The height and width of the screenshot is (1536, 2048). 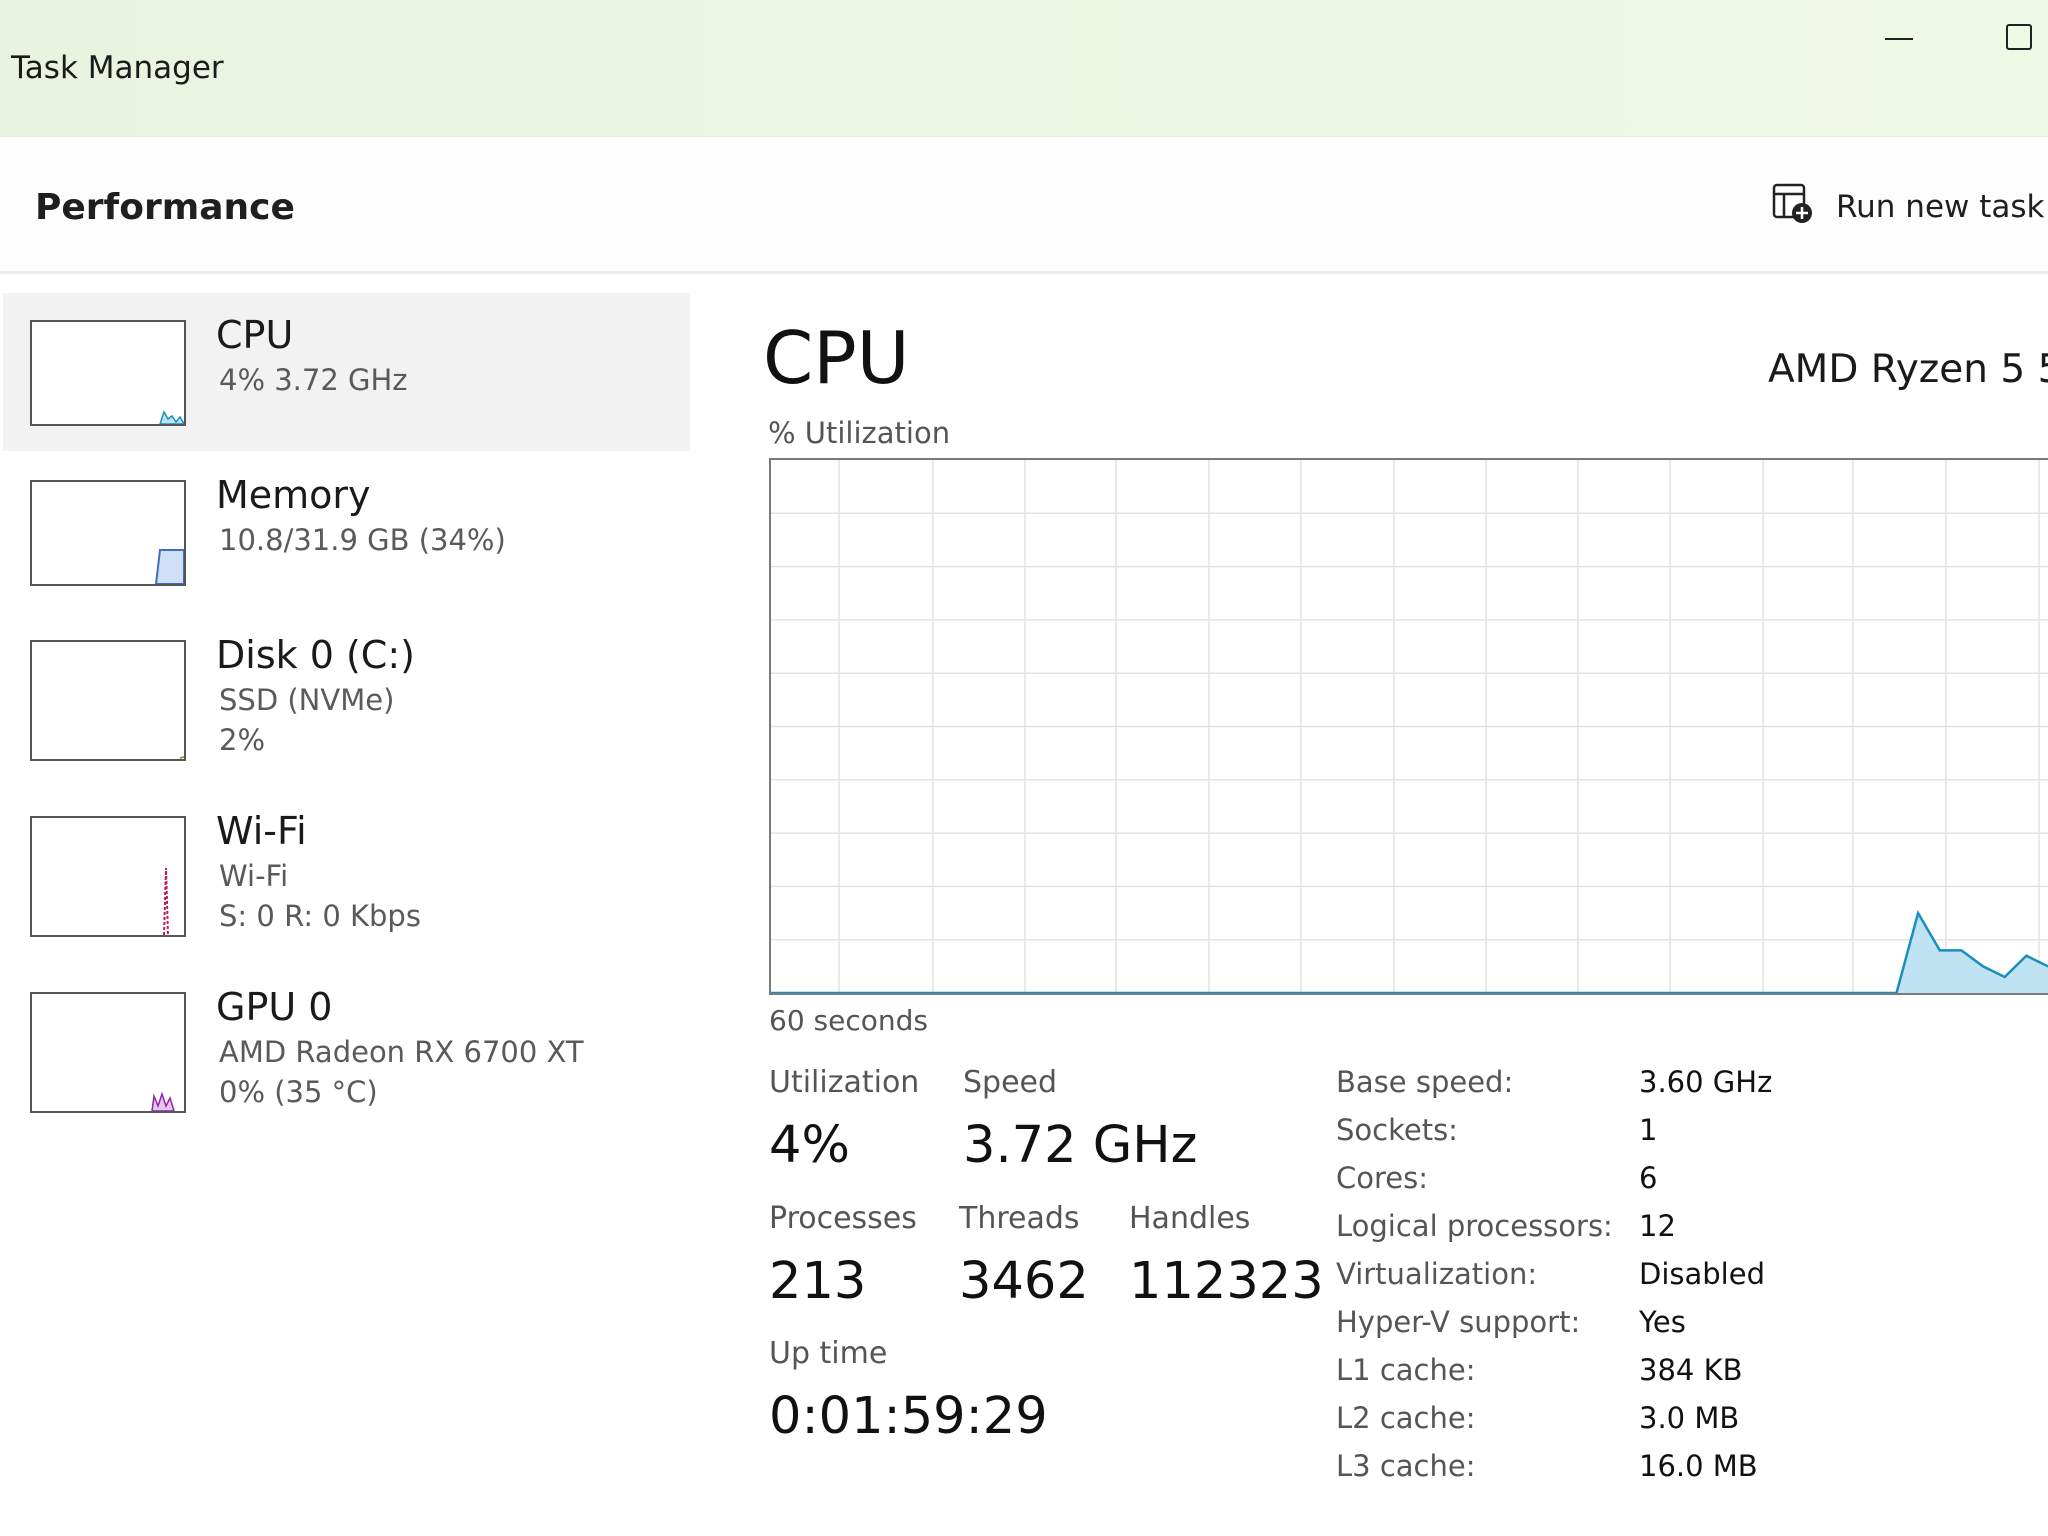 I want to click on main-title: CPU, so click(x=836, y=358).